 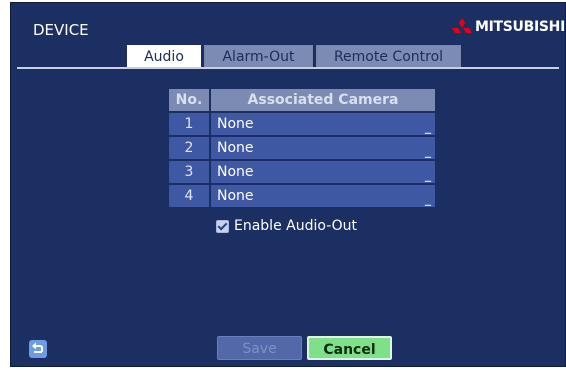 I want to click on table-row: 1 None ▁, so click(x=302, y=124).